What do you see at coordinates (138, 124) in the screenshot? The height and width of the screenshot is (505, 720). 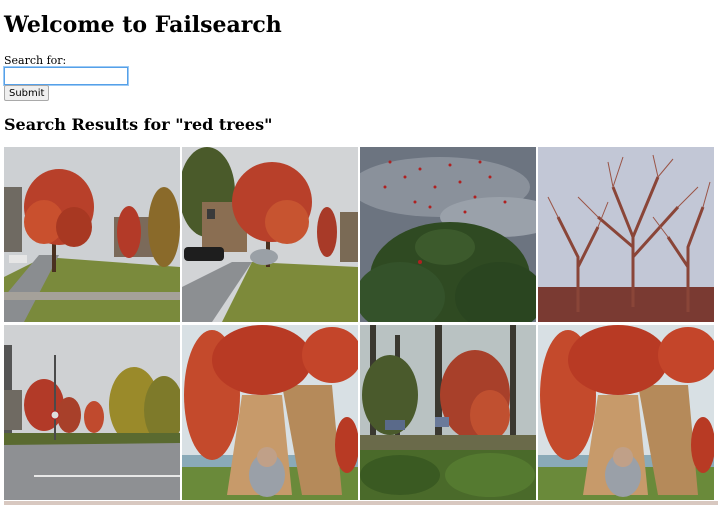 I see `results-heading: Search Results for "red trees"` at bounding box center [138, 124].